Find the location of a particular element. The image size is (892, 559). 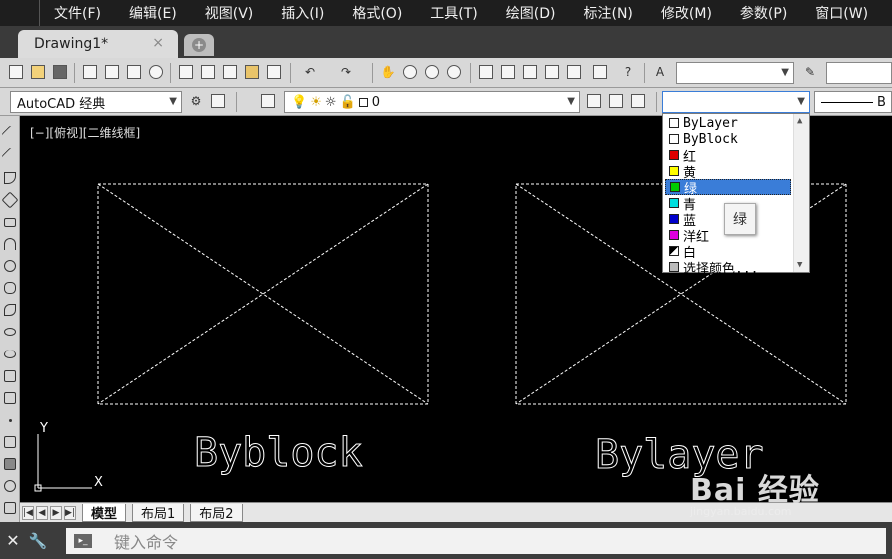

text-byblock: Byblock is located at coordinates (279, 453).